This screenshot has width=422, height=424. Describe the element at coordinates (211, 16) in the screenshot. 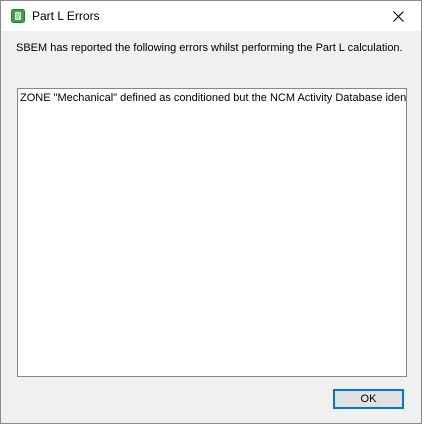

I see `title-bar: Part L Errors` at that location.